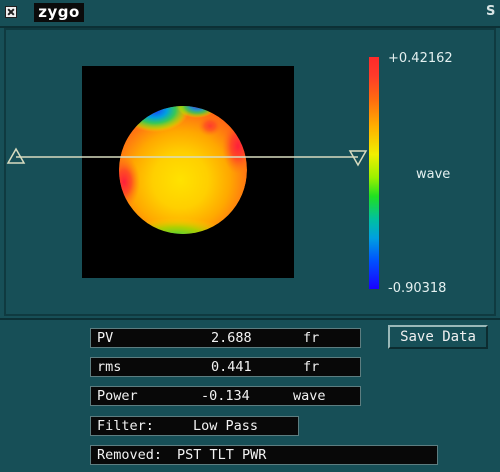 The image size is (500, 472). I want to click on surface-disc, so click(183, 170).